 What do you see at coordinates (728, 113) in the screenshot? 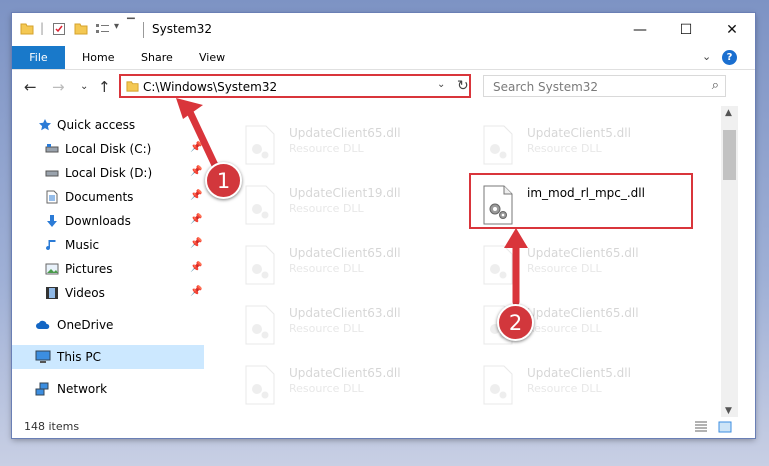
I see `scroll-up-icon: ▲` at bounding box center [728, 113].